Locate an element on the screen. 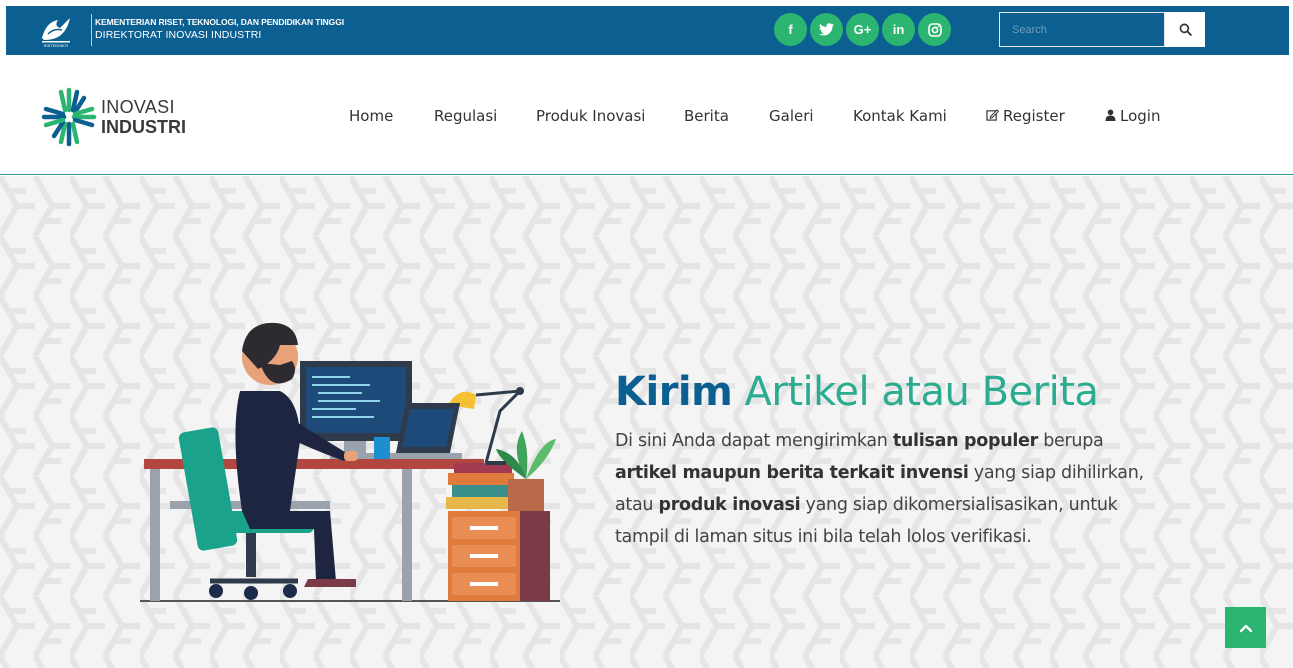  google-plus-icon: G+ is located at coordinates (862, 29).